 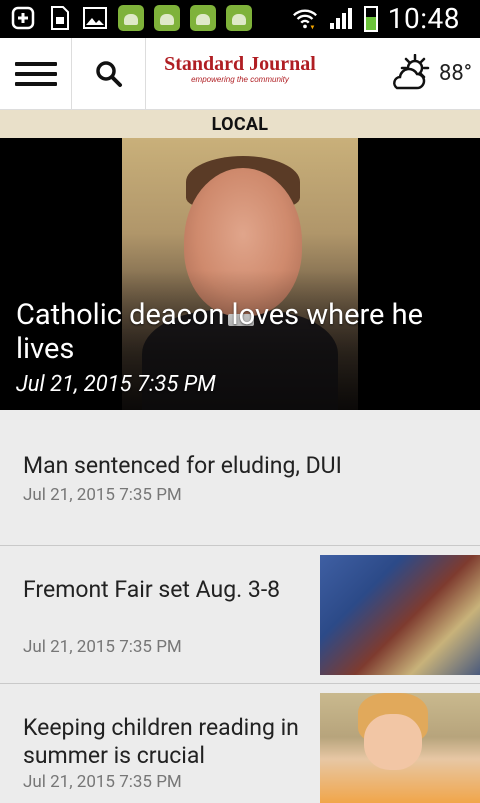 I want to click on article-title: Fremont Fair set Aug. 3-8, so click(x=152, y=589).